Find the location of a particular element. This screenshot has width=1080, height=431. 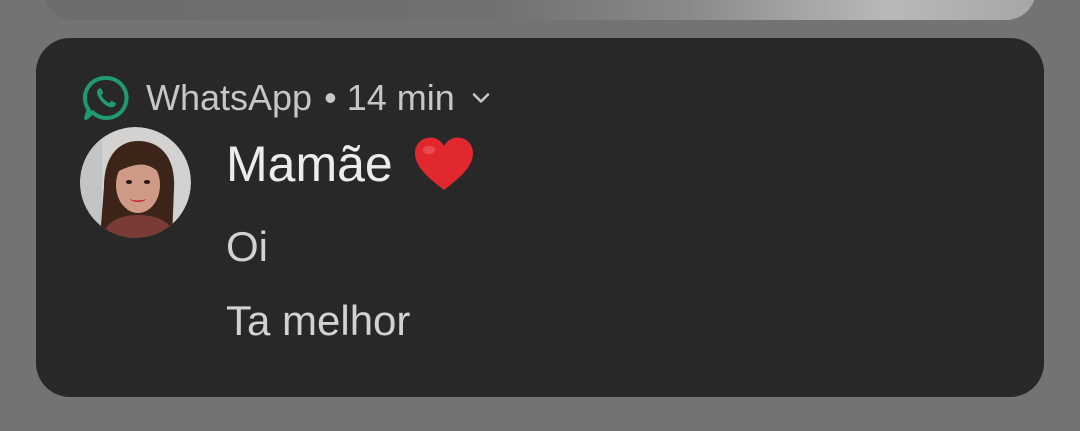

avatar is located at coordinates (135, 182).